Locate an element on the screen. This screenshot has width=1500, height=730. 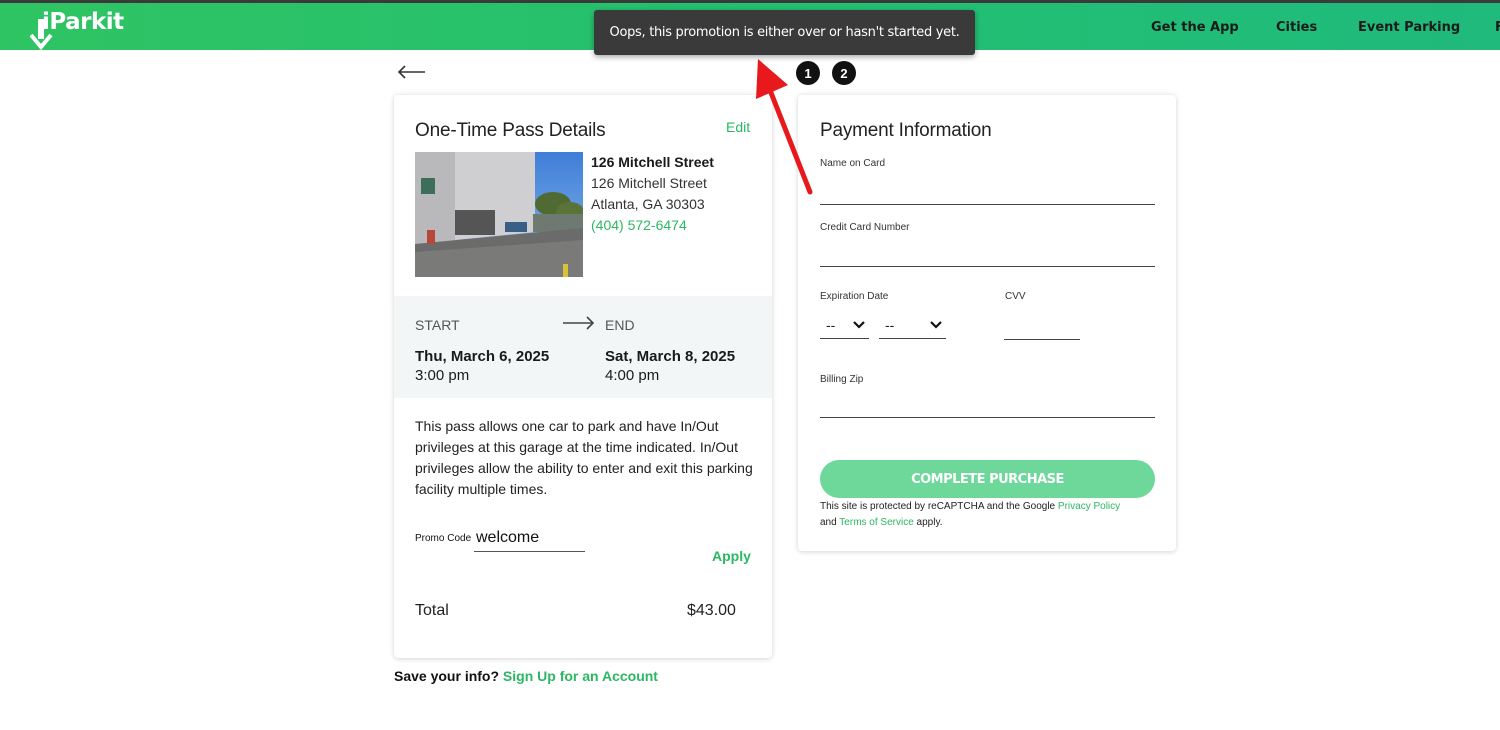
exp-month-value: -- is located at coordinates (831, 324).